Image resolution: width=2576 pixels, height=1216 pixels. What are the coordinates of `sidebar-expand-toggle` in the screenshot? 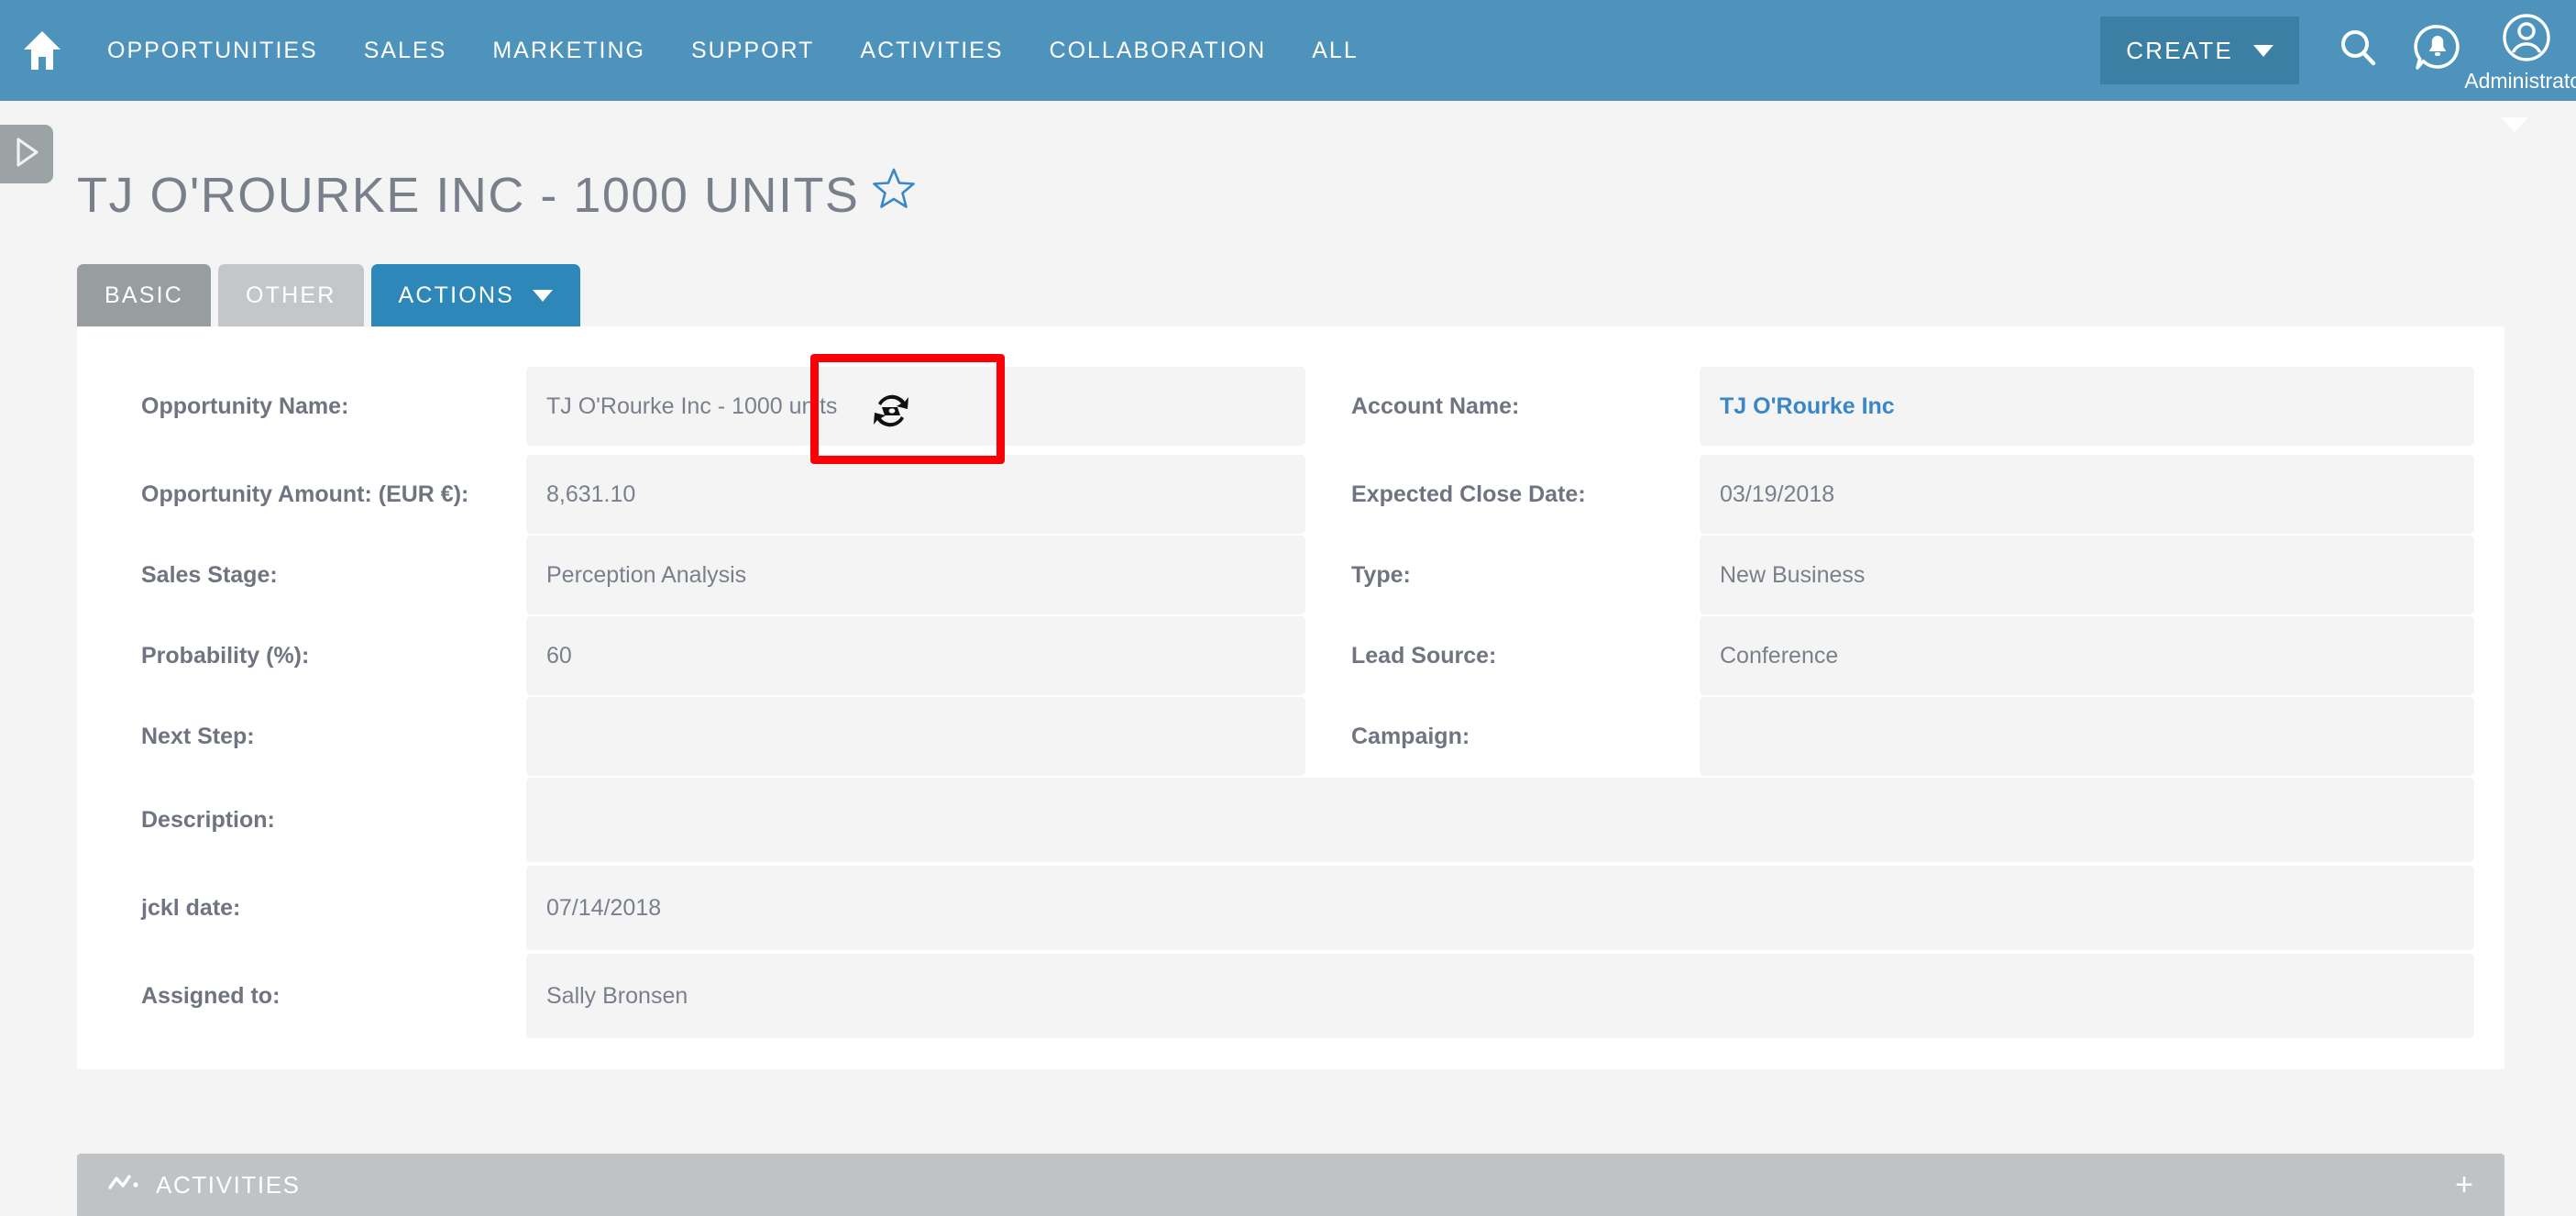 It's located at (27, 154).